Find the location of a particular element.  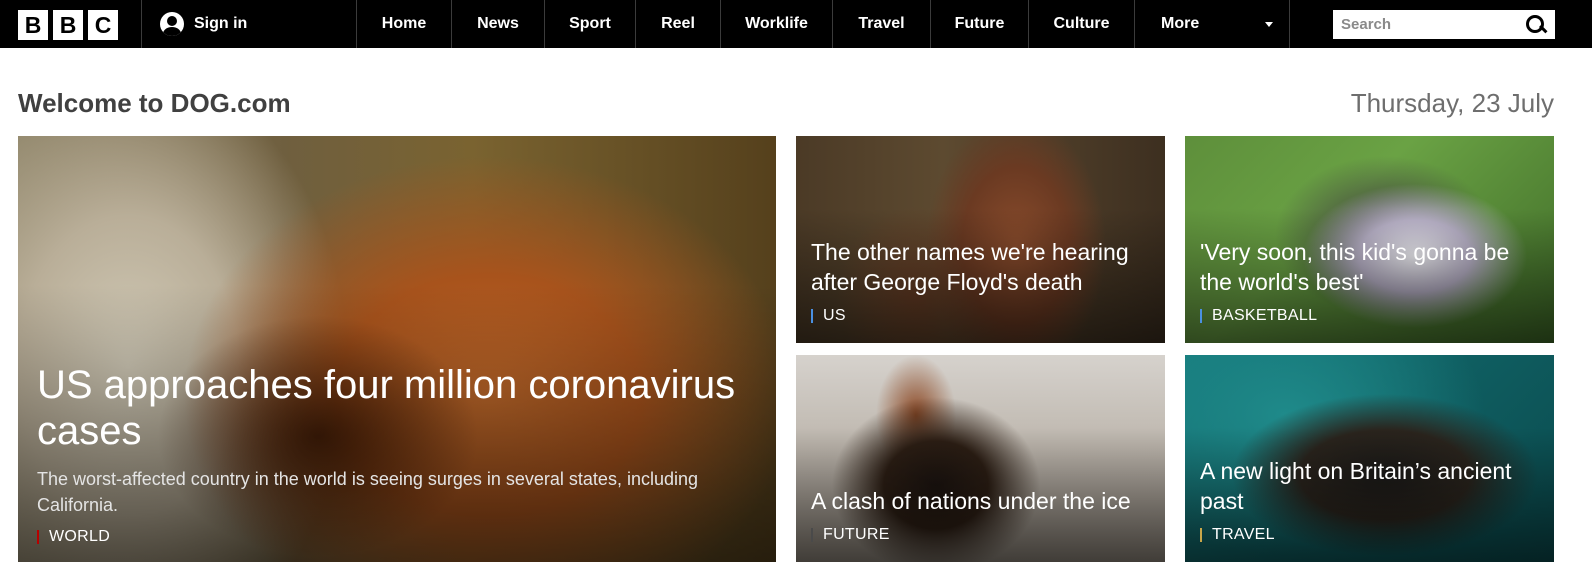

tag-label: WORLD is located at coordinates (80, 536).